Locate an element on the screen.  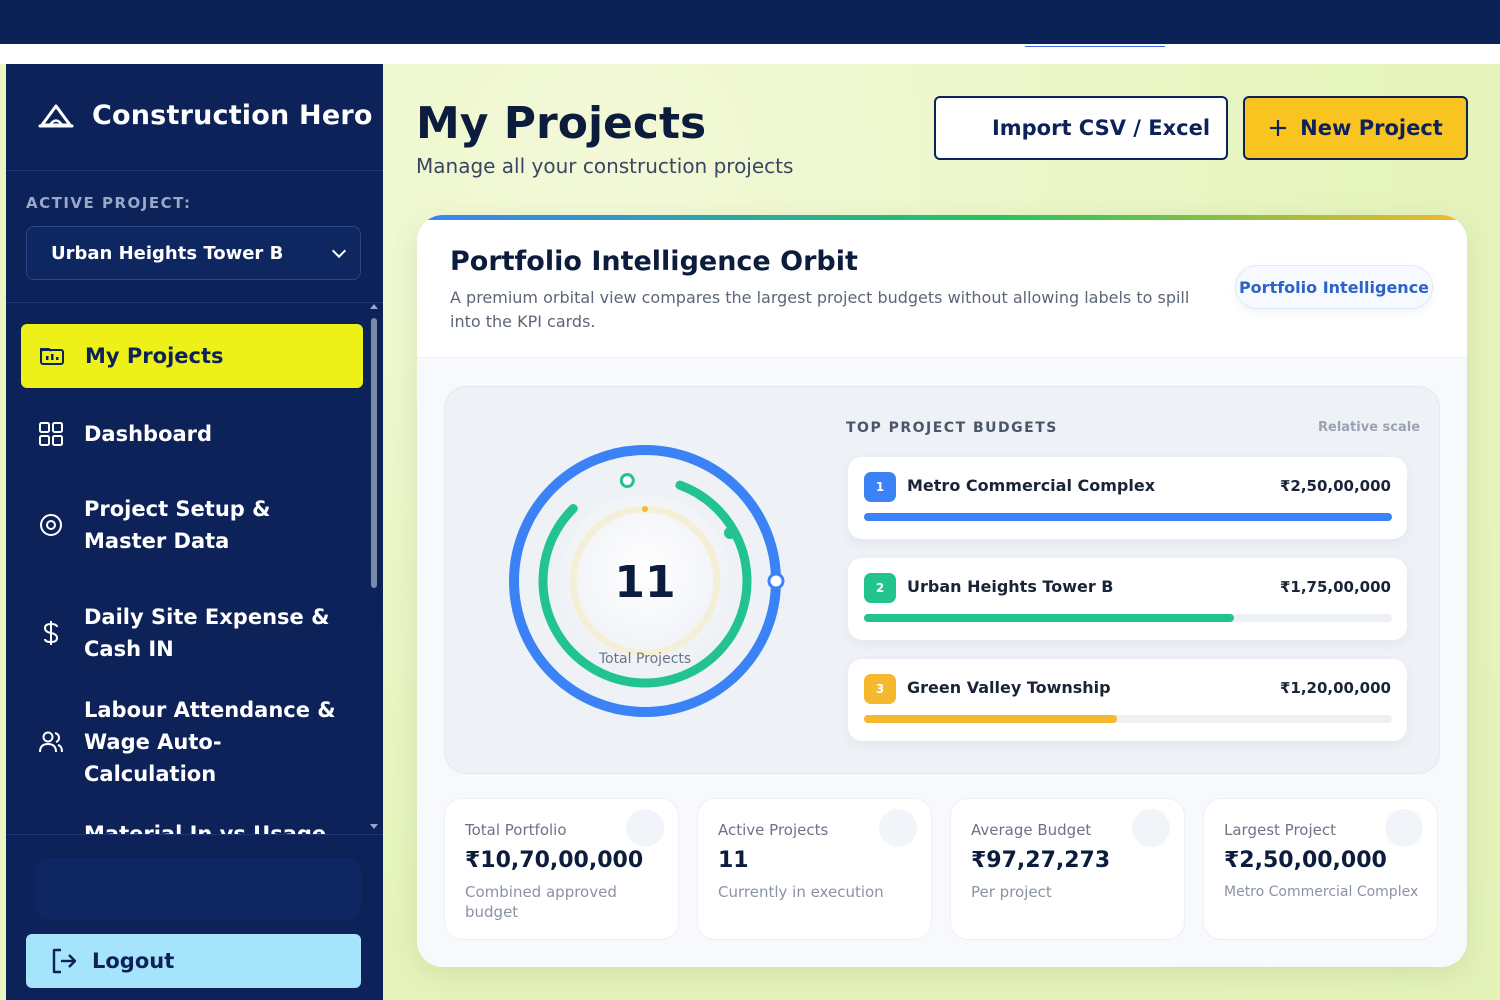
sidebar-item-dashboard: Dashboard is located at coordinates (191, 434).